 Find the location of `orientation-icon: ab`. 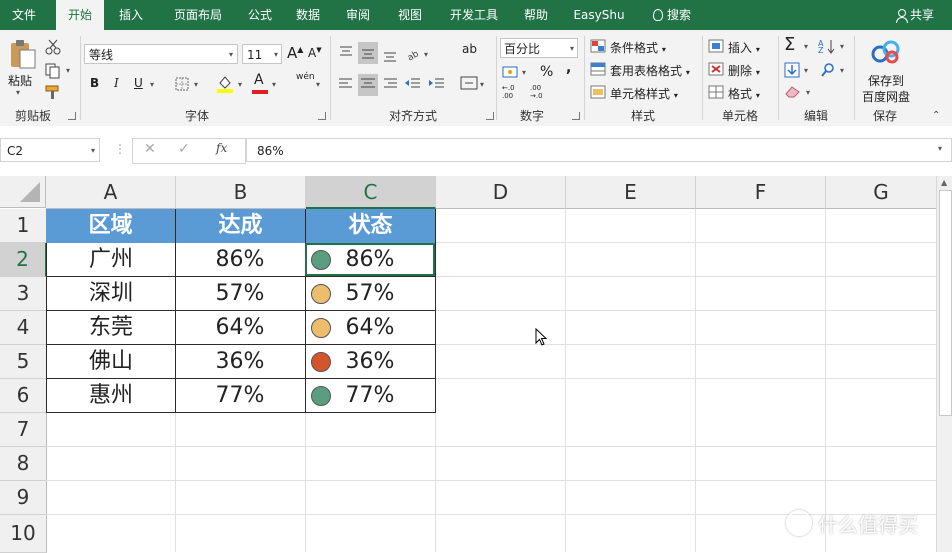

orientation-icon: ab is located at coordinates (413, 53).